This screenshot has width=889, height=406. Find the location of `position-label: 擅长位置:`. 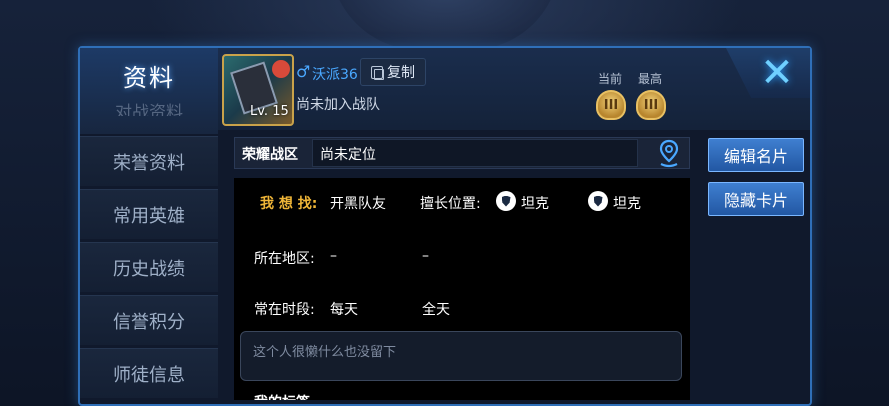

position-label: 擅长位置: is located at coordinates (450, 204).